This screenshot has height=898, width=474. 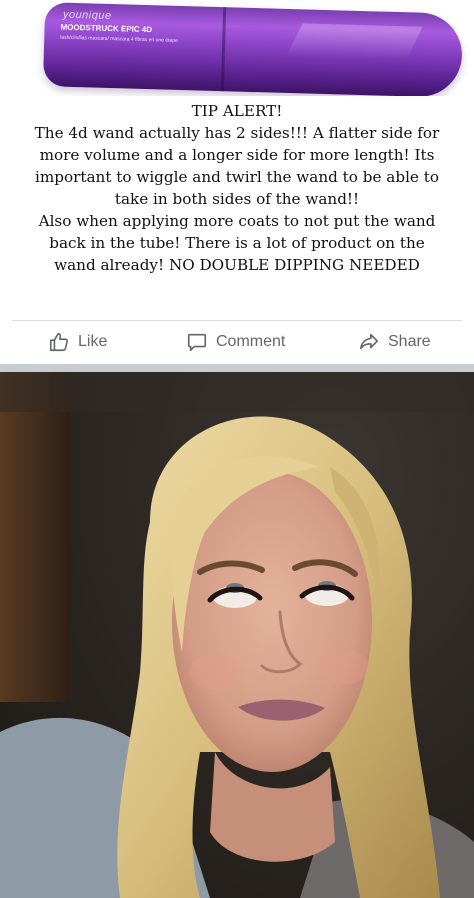 I want to click on post-text-line: take in both sides of the wand!!, so click(x=237, y=199).